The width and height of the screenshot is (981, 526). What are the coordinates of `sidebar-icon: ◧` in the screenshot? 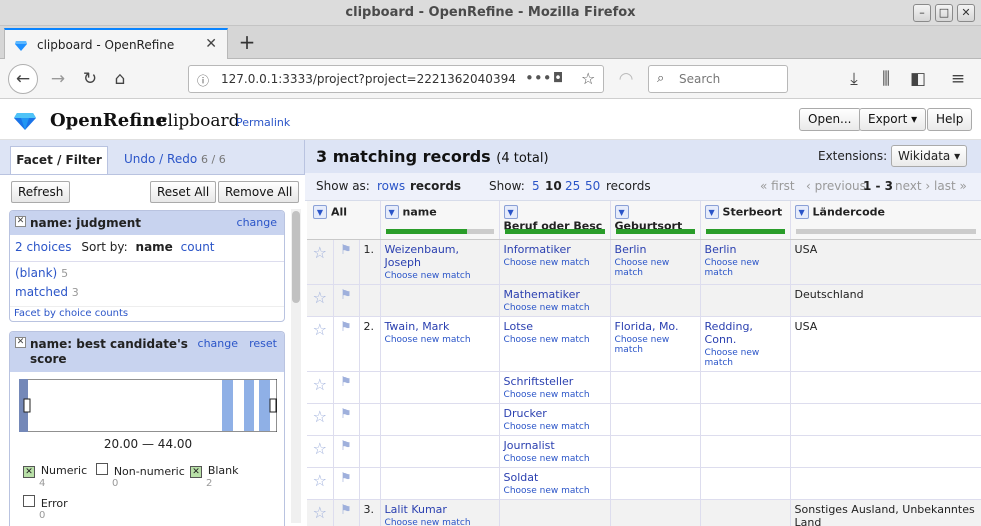 It's located at (918, 79).